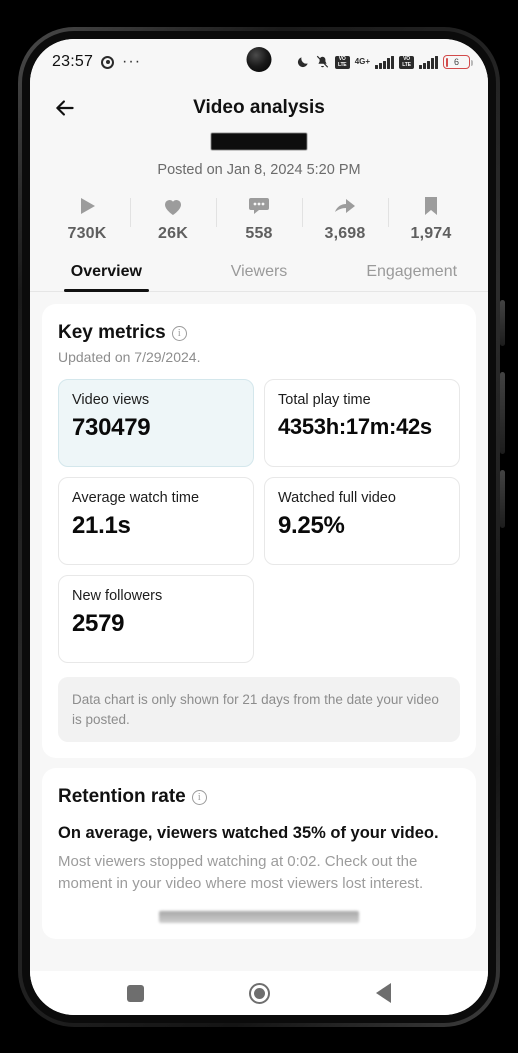 This screenshot has height=1053, width=518. Describe the element at coordinates (259, 233) in the screenshot. I see `stat-comments-value: 558` at that location.